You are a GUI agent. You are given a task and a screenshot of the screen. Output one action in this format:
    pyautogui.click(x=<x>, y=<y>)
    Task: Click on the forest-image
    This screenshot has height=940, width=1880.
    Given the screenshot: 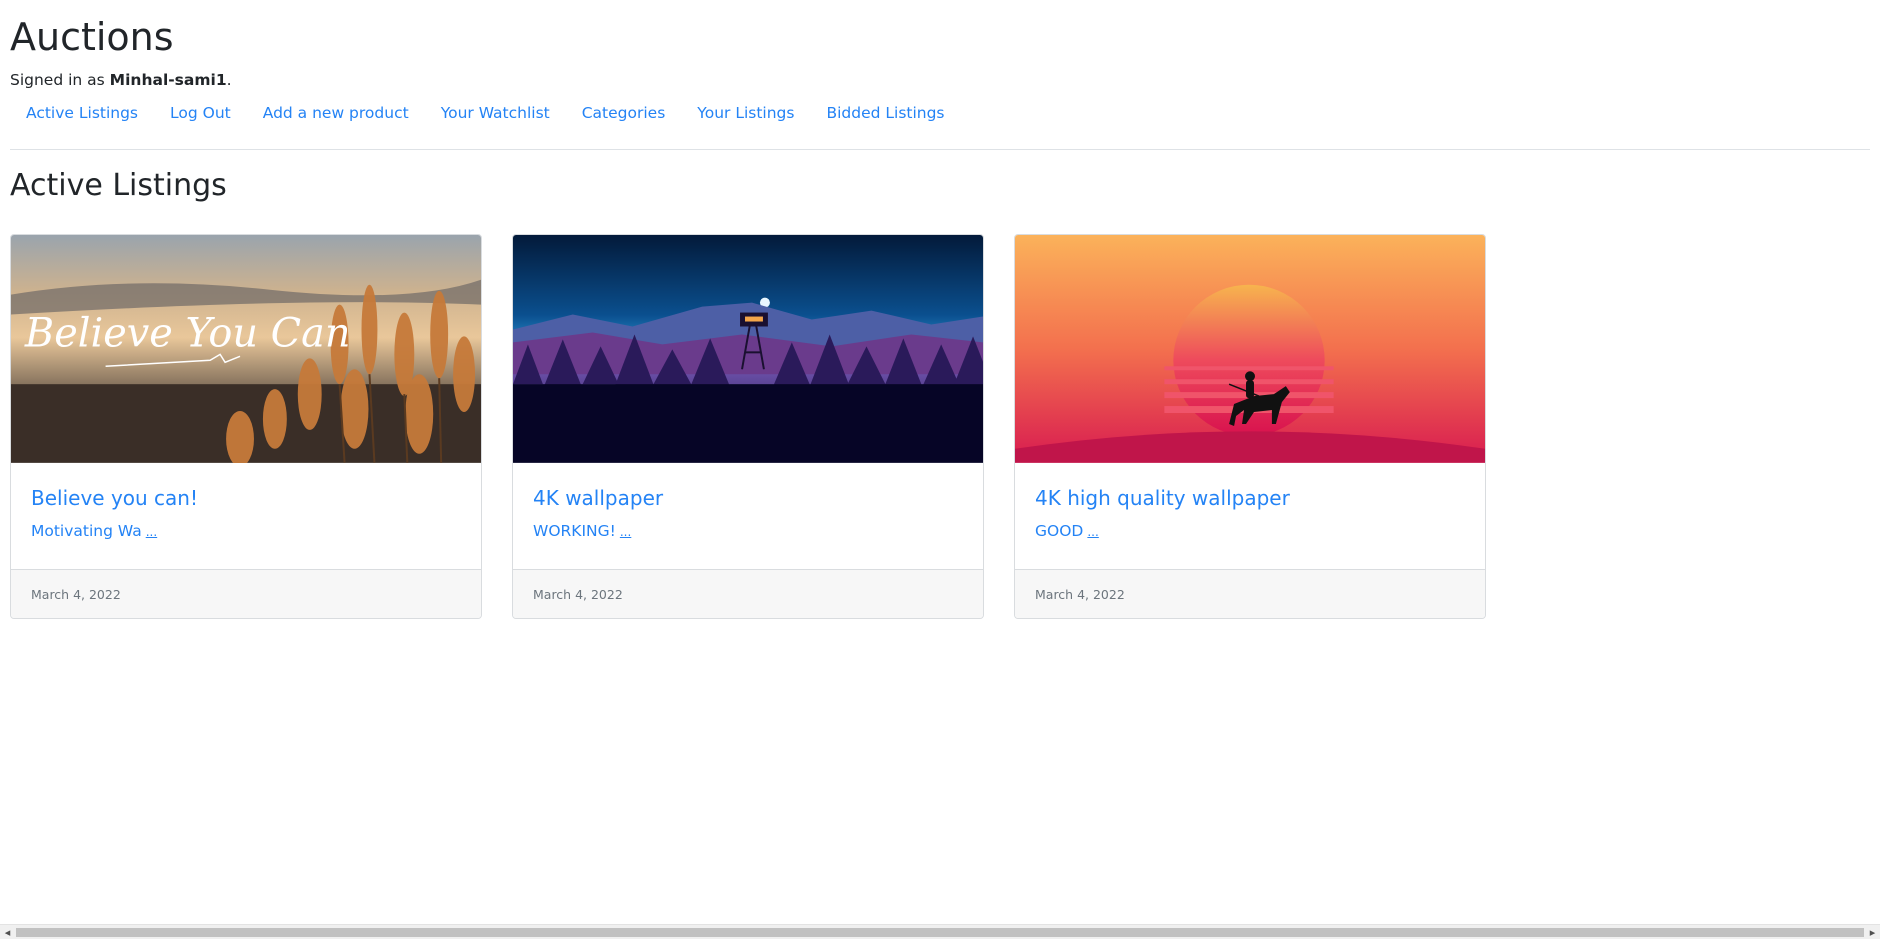 What is the action you would take?
    pyautogui.click(x=748, y=349)
    